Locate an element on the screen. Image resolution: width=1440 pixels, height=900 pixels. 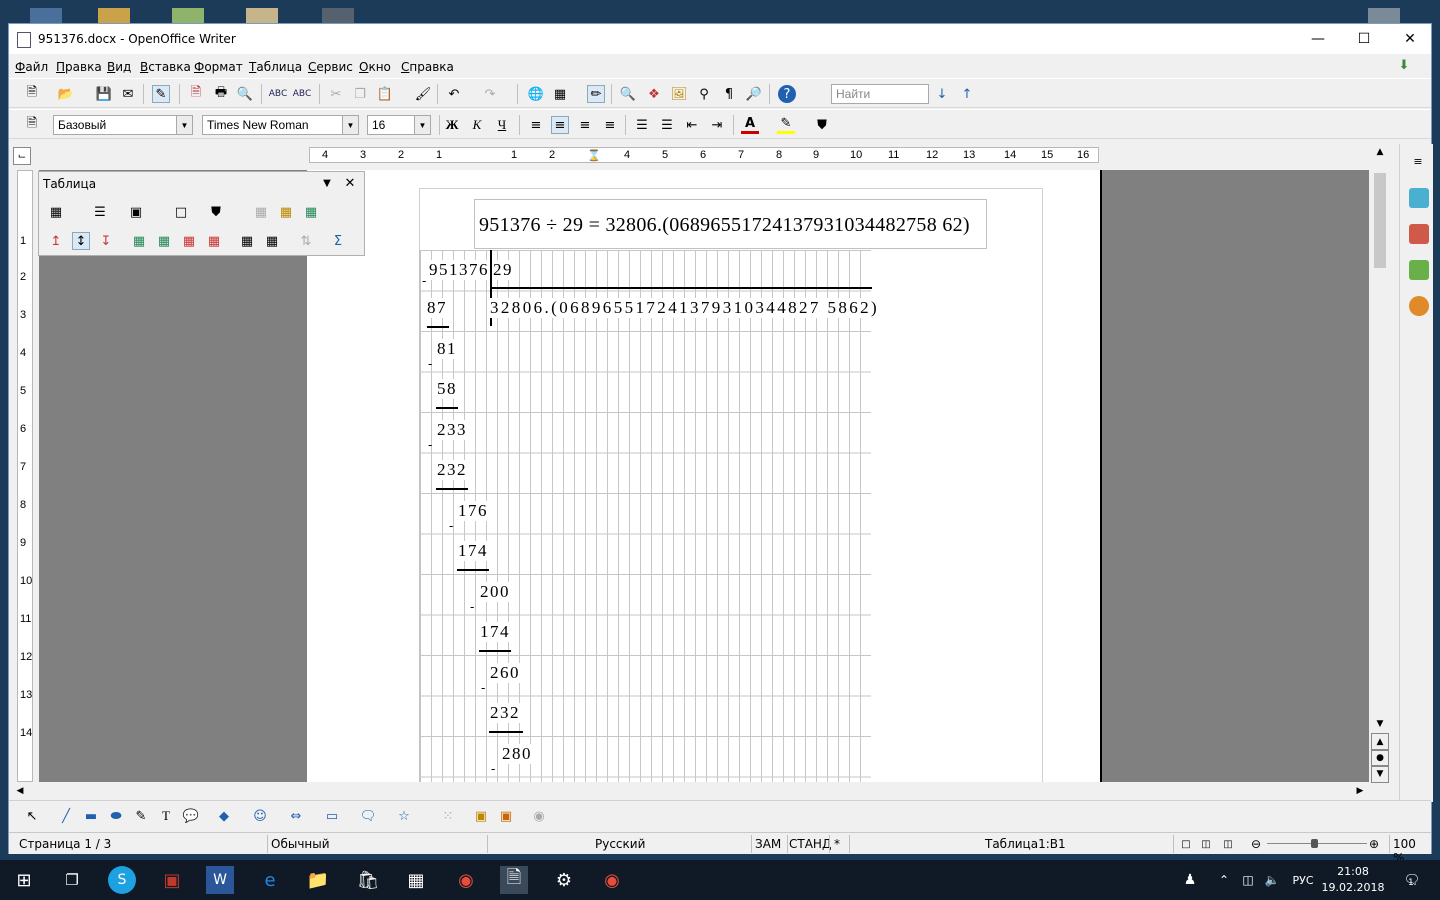
text-icon: T is located at coordinates (166, 816).